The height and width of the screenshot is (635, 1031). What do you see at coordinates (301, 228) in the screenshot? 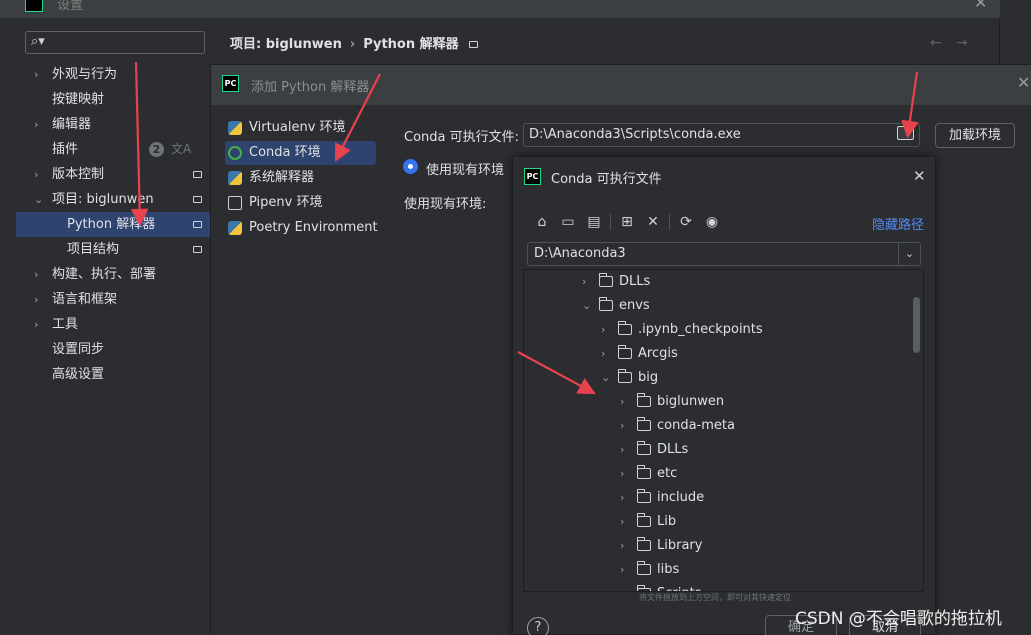
I see `env-type-item: Poetry Environment` at bounding box center [301, 228].